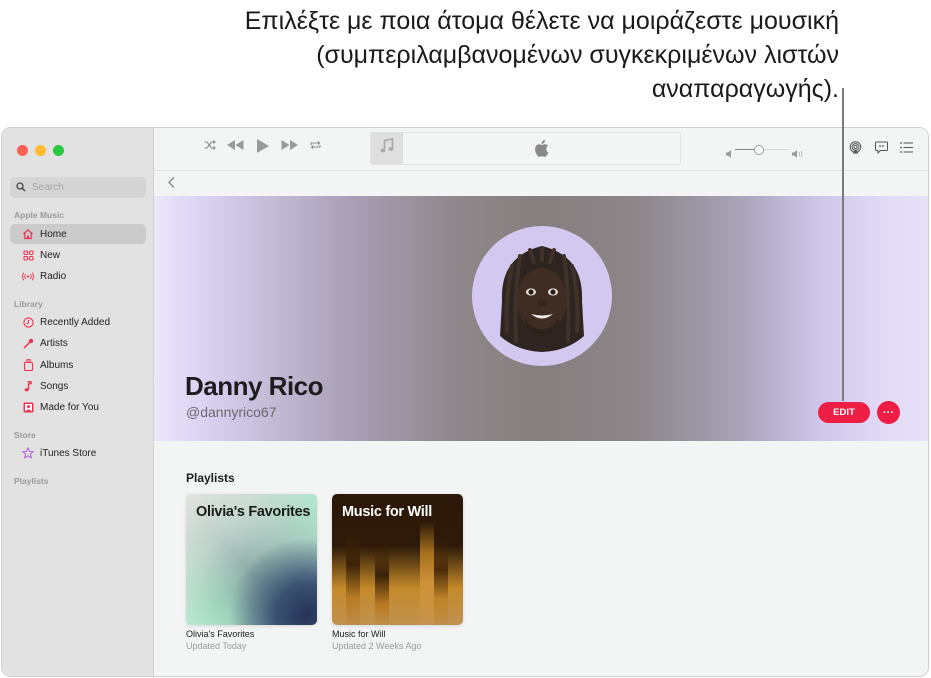 The height and width of the screenshot is (678, 931). What do you see at coordinates (235, 145) in the screenshot?
I see `rewind-icon` at bounding box center [235, 145].